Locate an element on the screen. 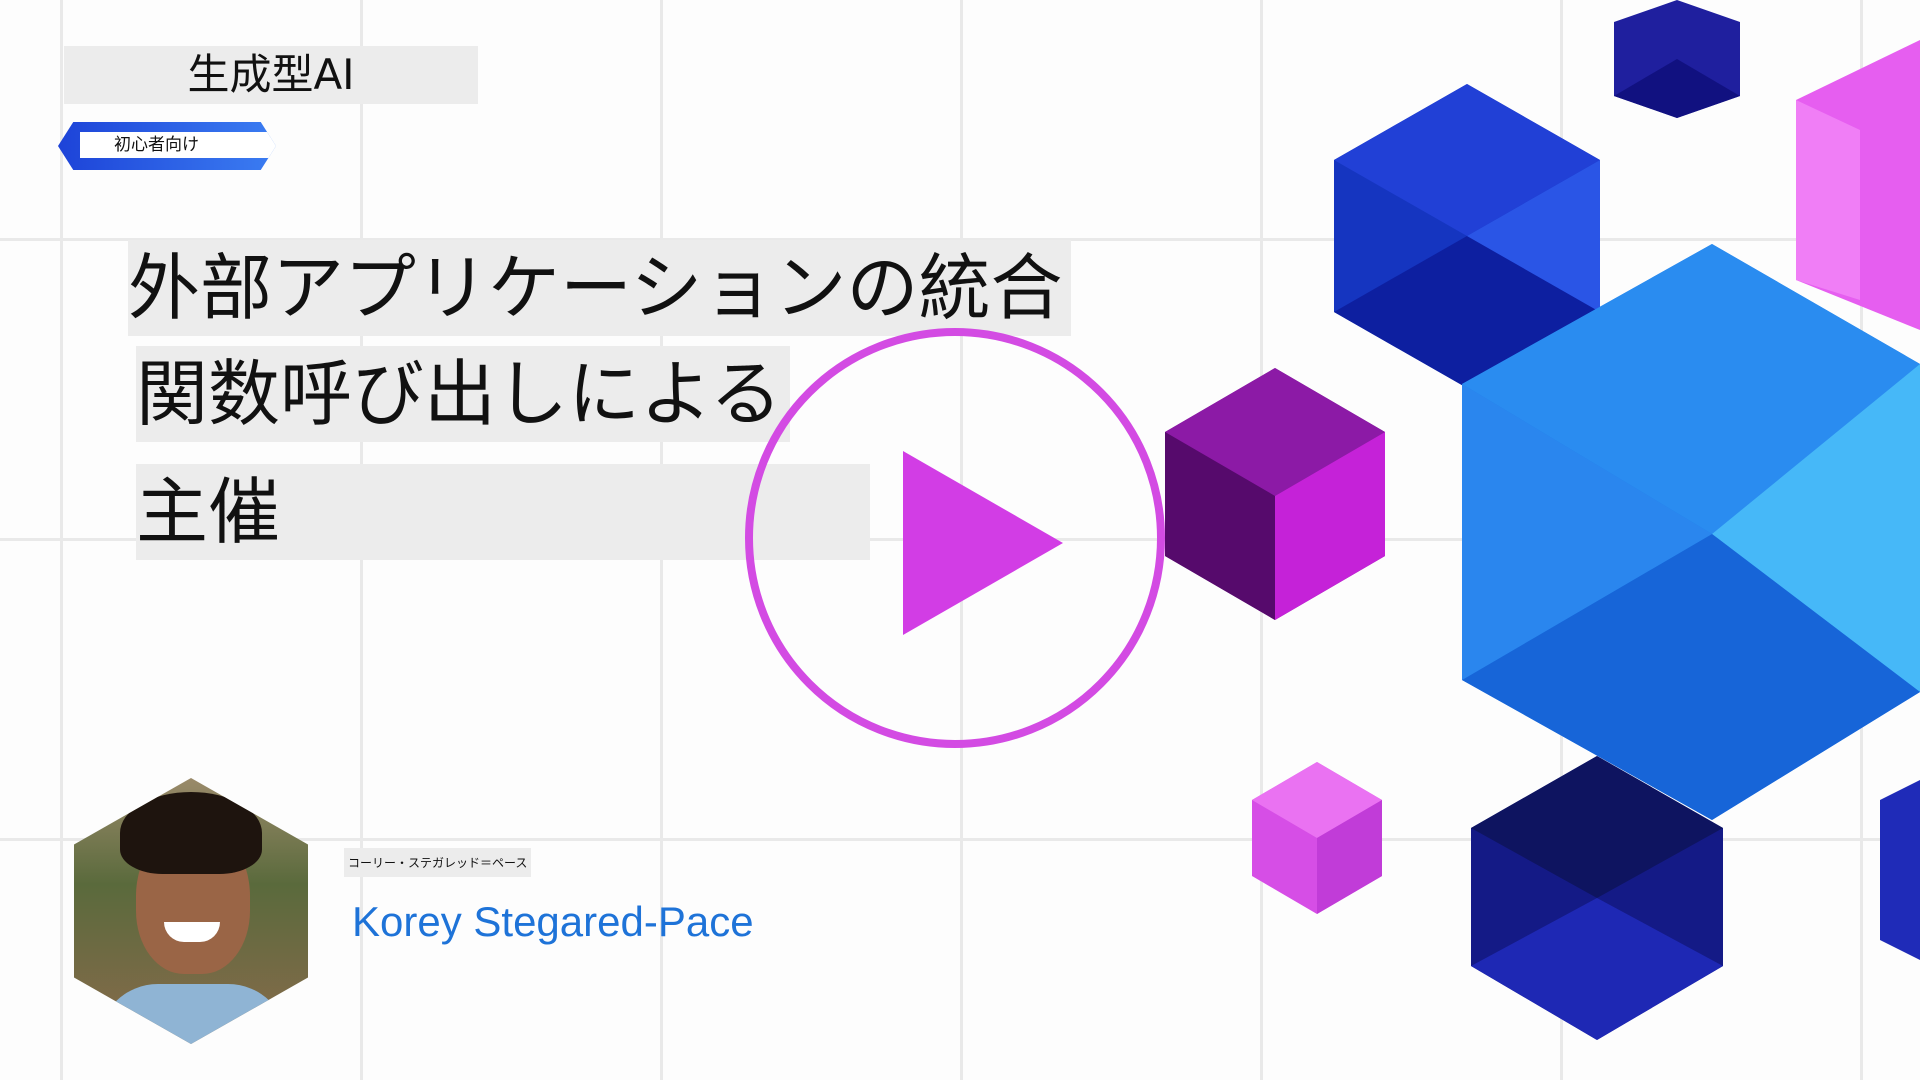  lesson-title-line-1: 外部アプリケーションの統合 is located at coordinates (599, 288).